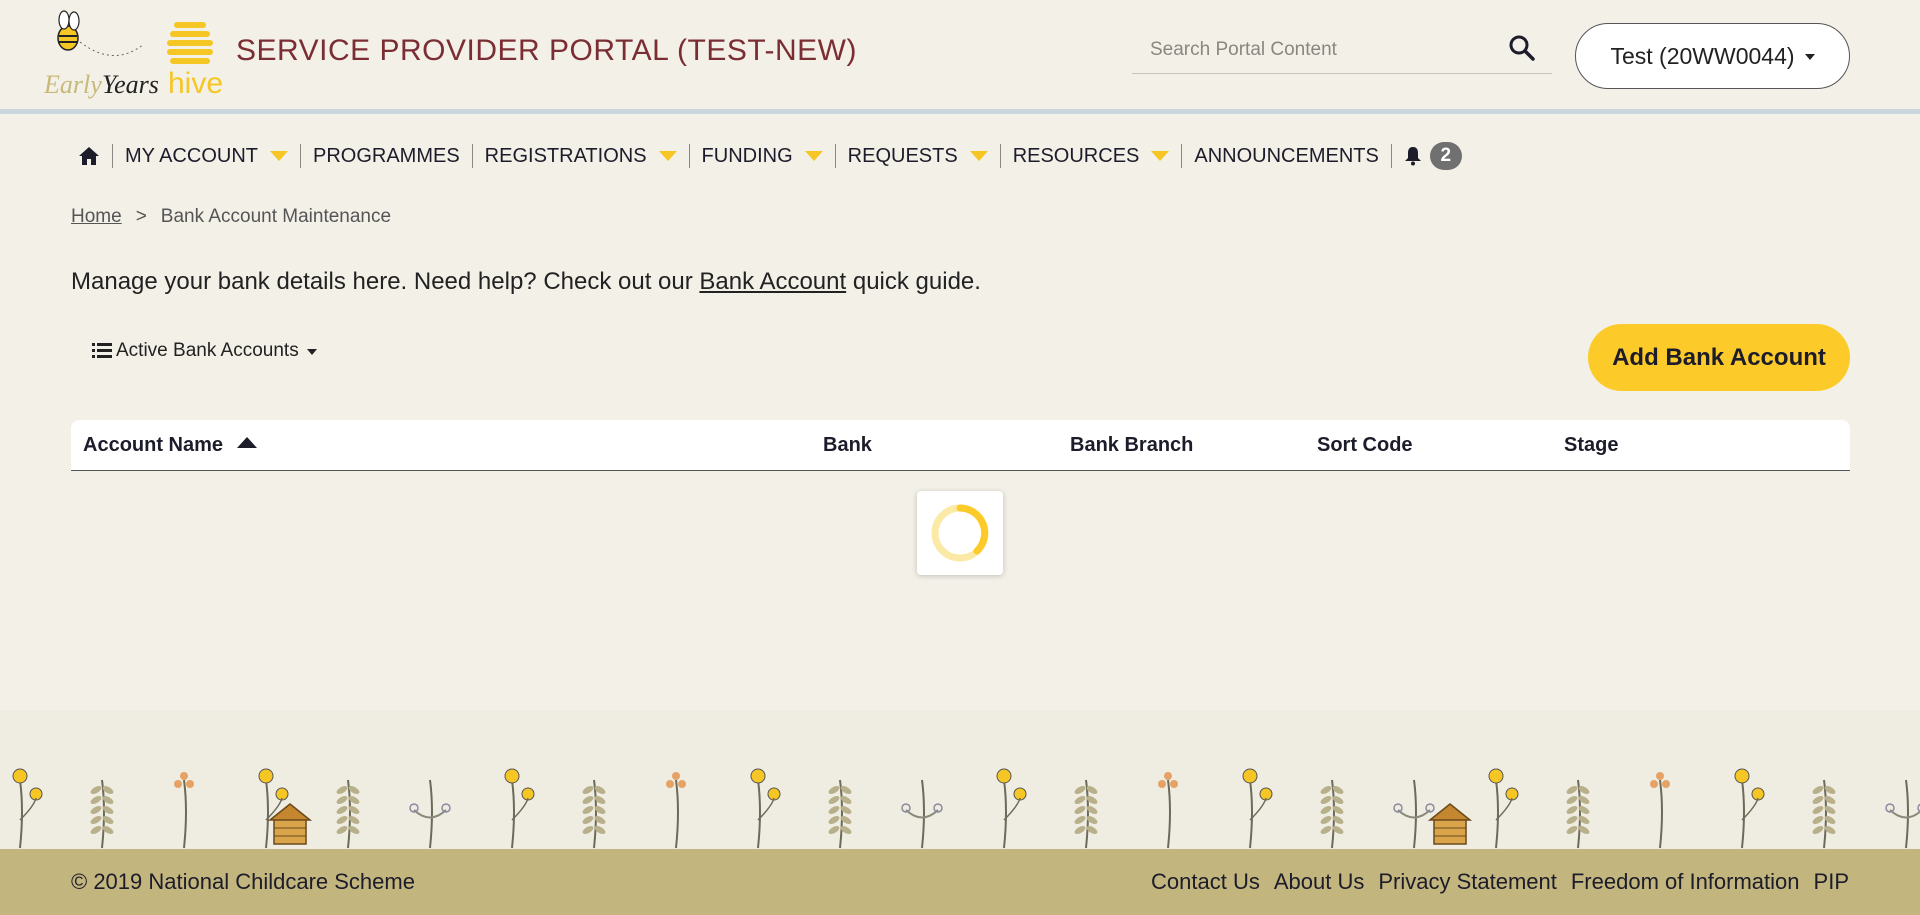  What do you see at coordinates (276, 216) in the screenshot?
I see `breadcrumb-current: Bank Account Maintenance` at bounding box center [276, 216].